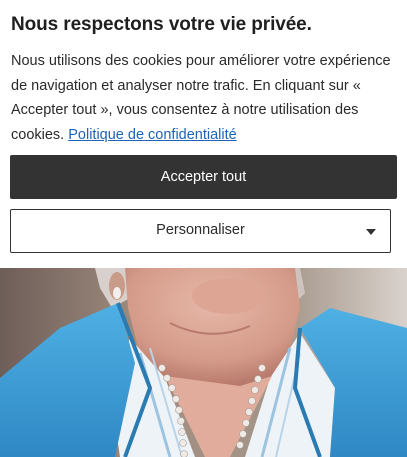 This screenshot has height=457, width=407. What do you see at coordinates (152, 135) in the screenshot?
I see `privacy-policy-link: Politique de confidentialité` at bounding box center [152, 135].